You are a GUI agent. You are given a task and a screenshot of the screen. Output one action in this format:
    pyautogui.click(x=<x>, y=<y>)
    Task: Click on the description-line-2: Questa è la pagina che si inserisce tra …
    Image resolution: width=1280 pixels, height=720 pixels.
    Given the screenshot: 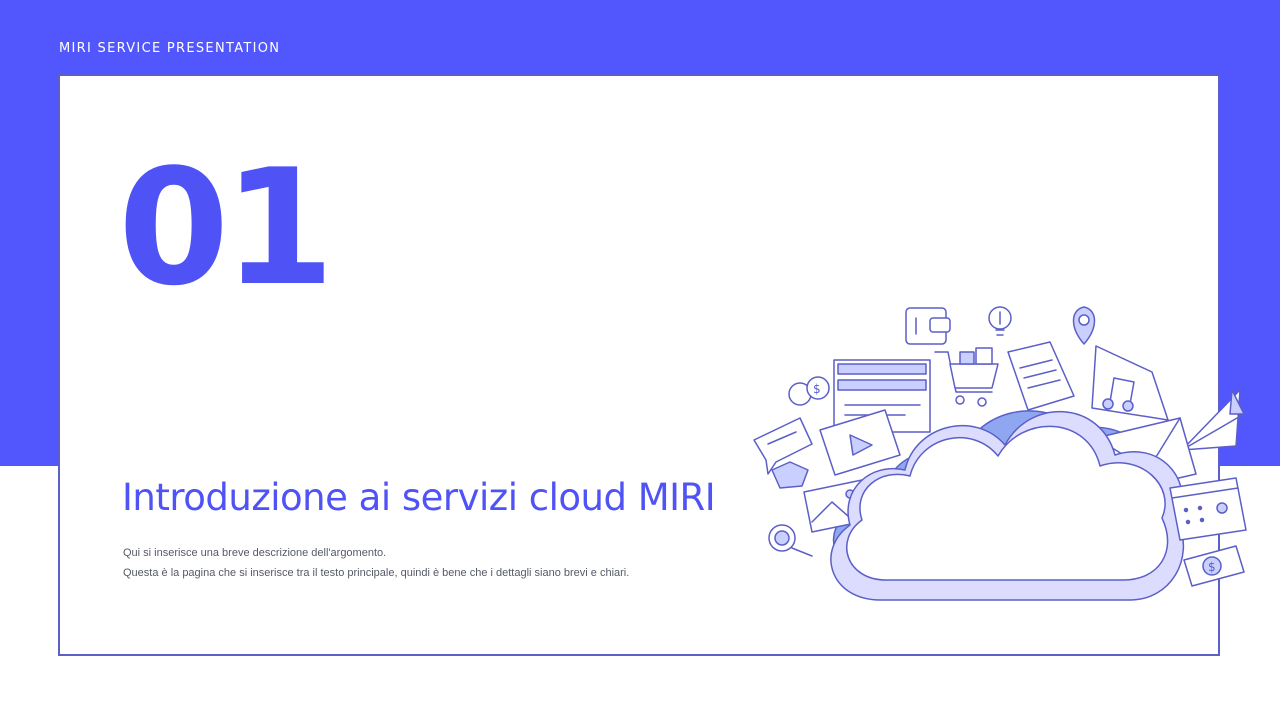 What is the action you would take?
    pyautogui.click(x=376, y=573)
    